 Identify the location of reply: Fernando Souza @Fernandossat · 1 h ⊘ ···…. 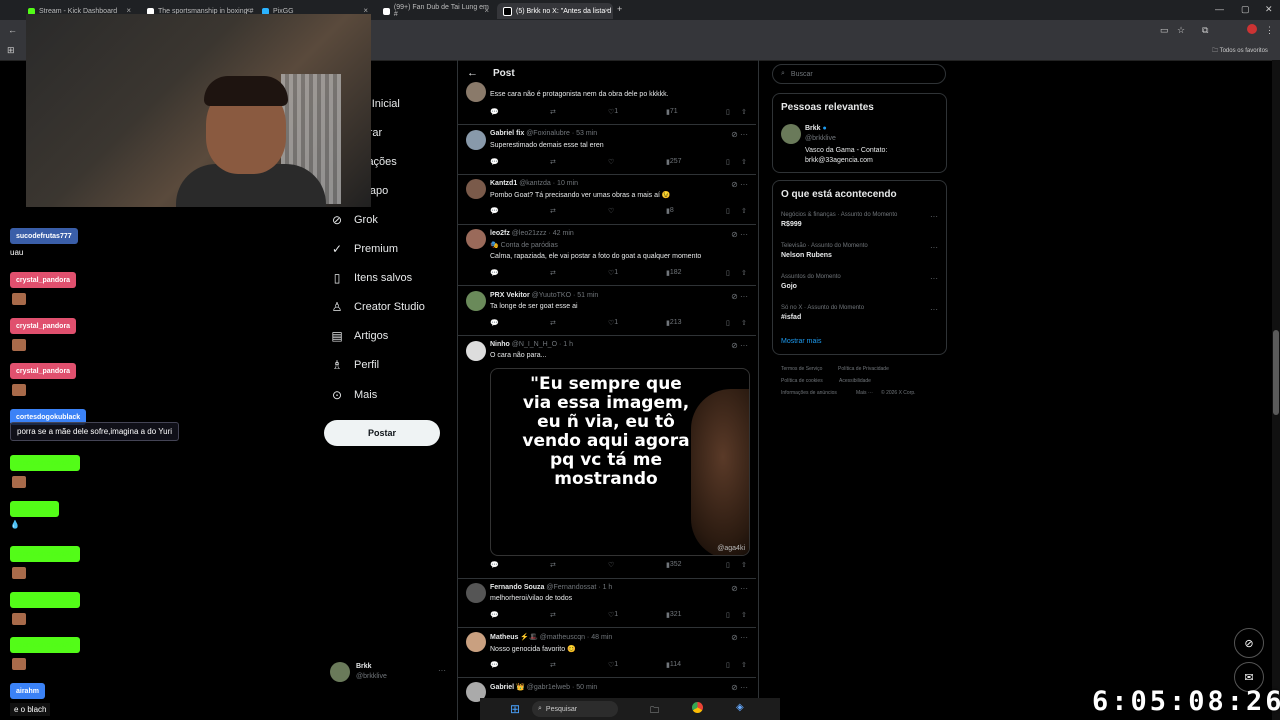
(607, 603).